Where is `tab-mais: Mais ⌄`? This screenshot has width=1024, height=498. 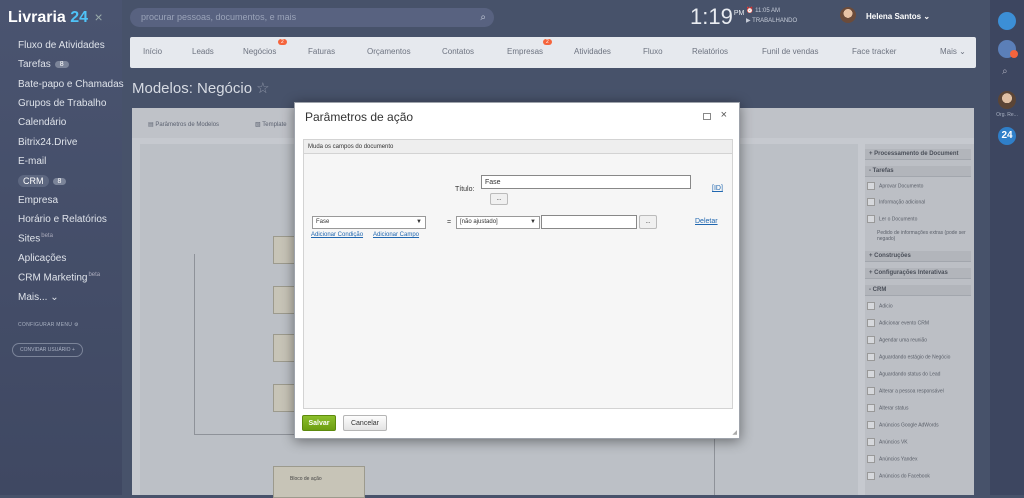
tab-mais: Mais ⌄ is located at coordinates (953, 51).